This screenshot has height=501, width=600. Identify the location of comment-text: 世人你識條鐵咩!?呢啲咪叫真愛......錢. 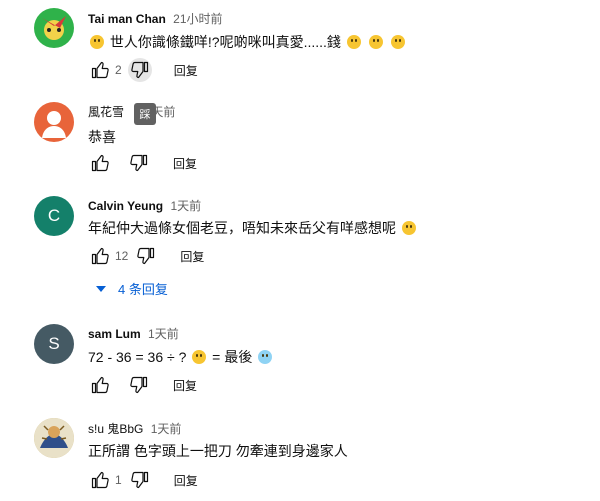
(247, 42).